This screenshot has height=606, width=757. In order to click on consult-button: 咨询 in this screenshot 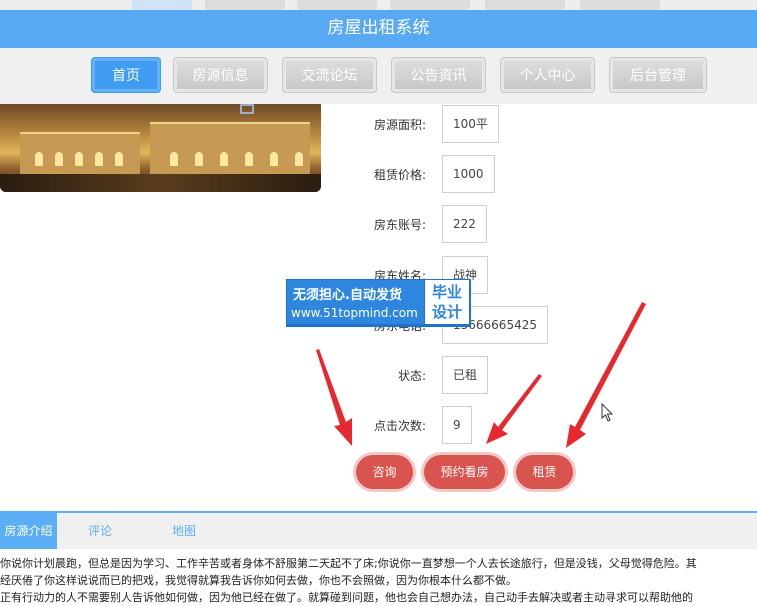, I will do `click(384, 472)`.